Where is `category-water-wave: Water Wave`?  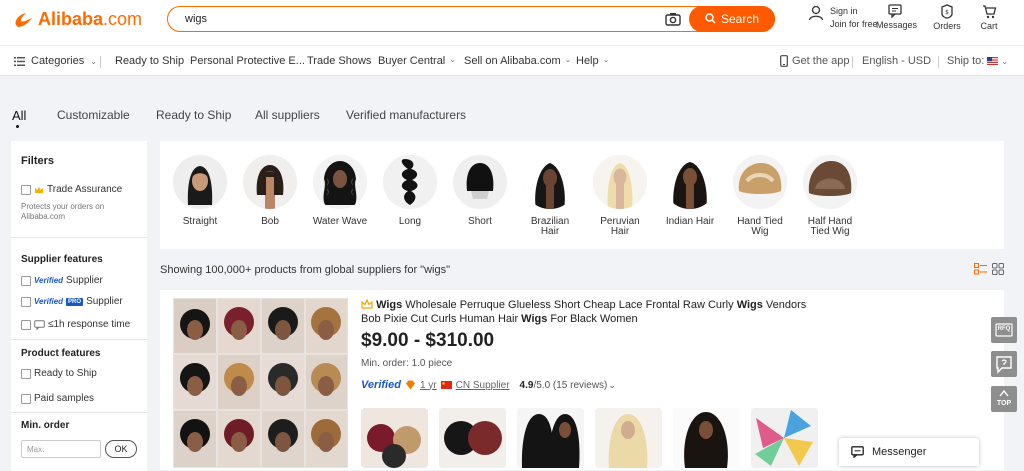
category-water-wave: Water Wave is located at coordinates (340, 191).